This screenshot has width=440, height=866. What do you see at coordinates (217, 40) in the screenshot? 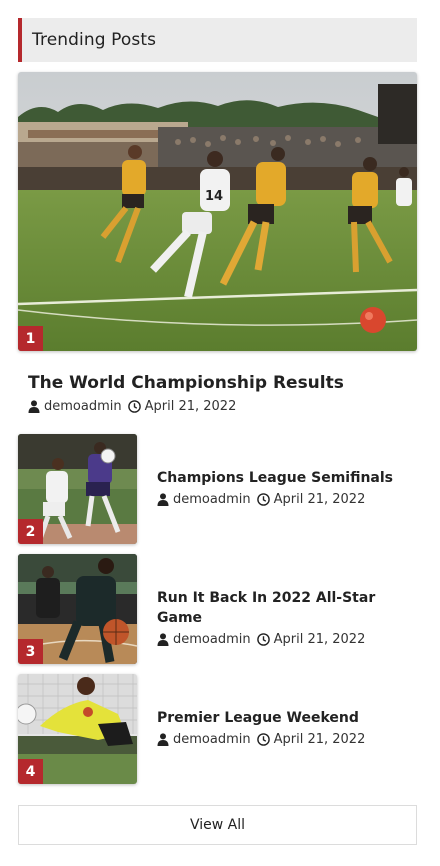
I see `widget-header: Trending Posts` at bounding box center [217, 40].